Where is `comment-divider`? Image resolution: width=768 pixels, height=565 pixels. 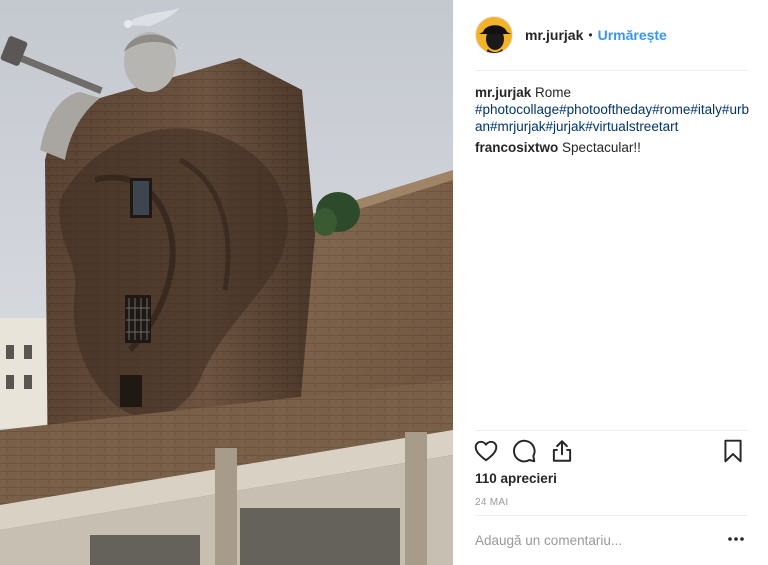
comment-divider is located at coordinates (611, 515).